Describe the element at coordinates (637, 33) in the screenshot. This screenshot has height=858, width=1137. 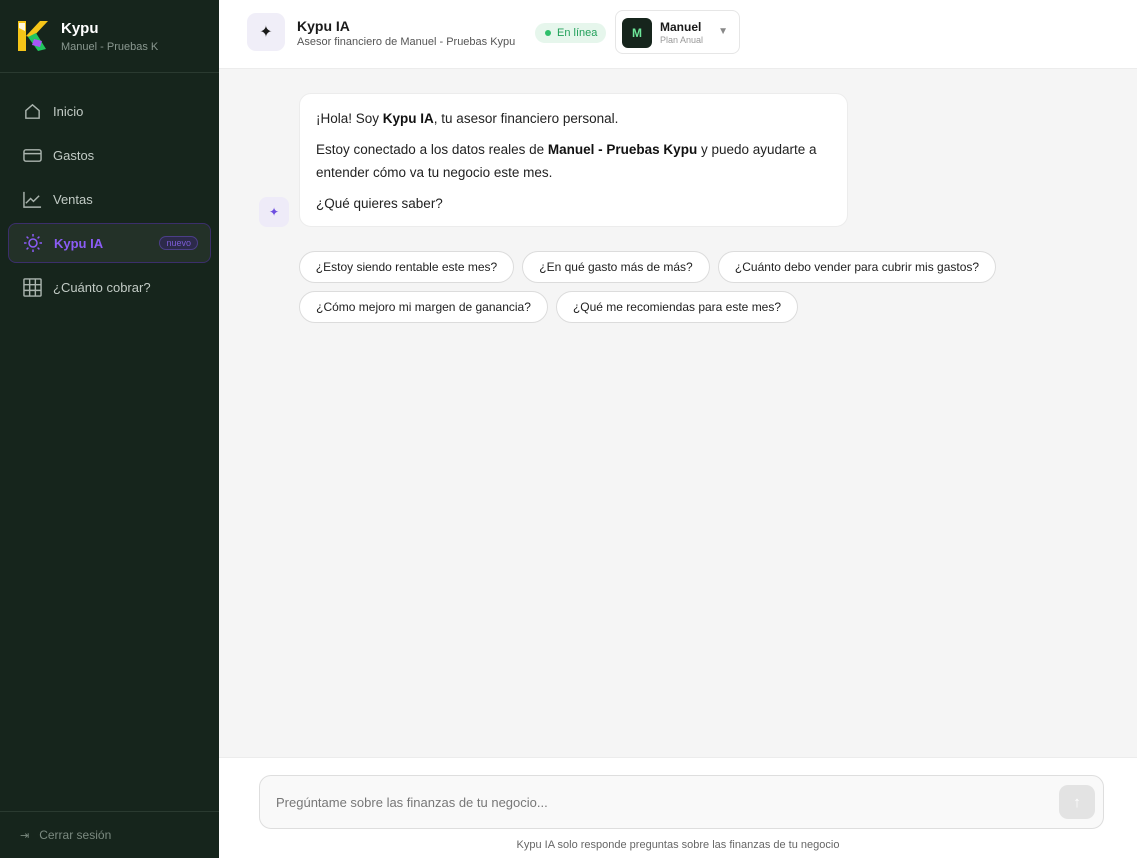
I see `avatar: M` at that location.